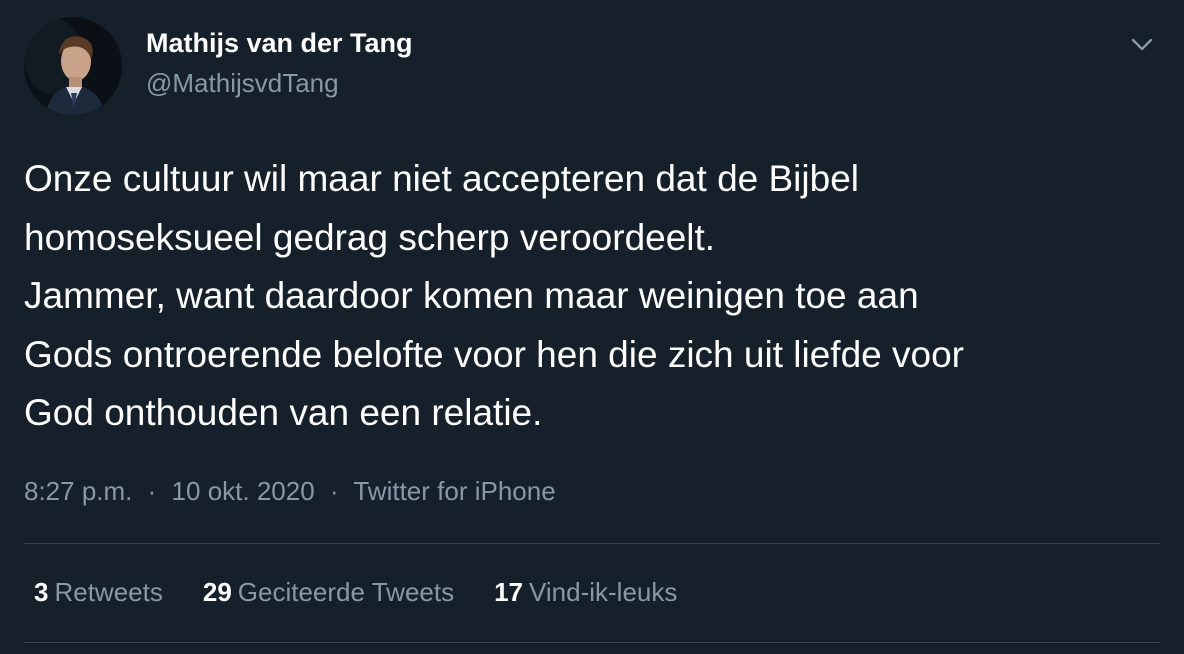 Image resolution: width=1184 pixels, height=654 pixels. Describe the element at coordinates (283, 412) in the screenshot. I see `tweet-text-line: God onthouden van een relatie.` at that location.